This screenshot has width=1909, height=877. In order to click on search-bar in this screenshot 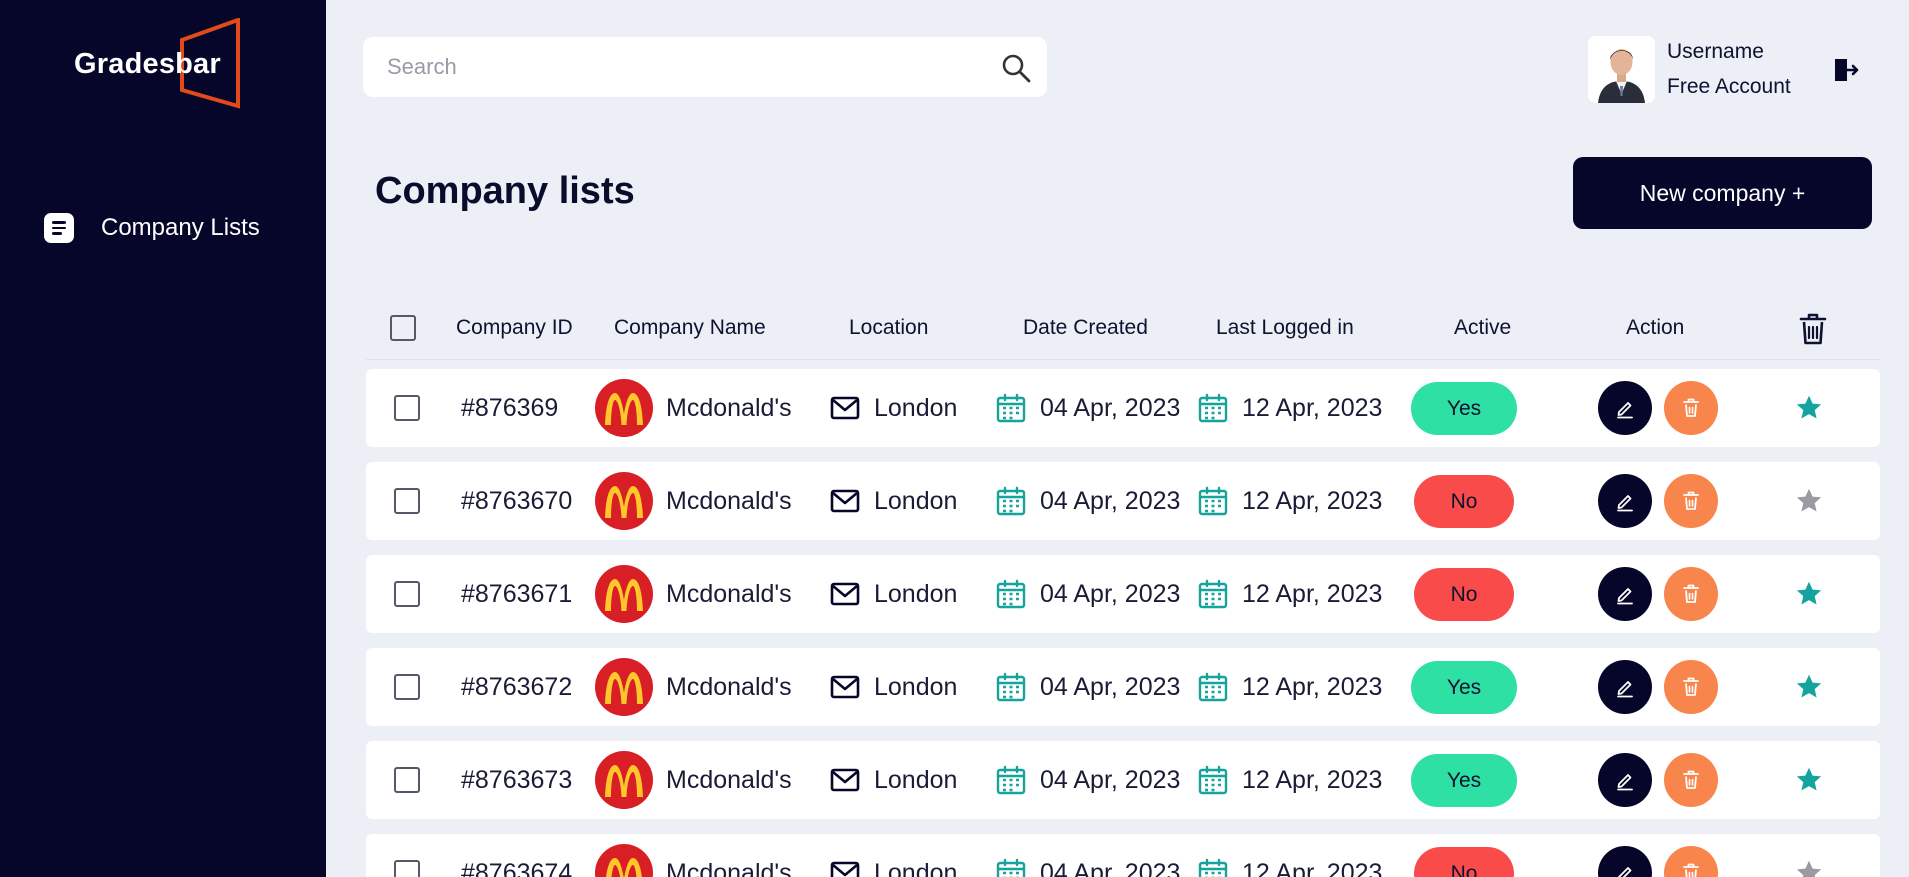, I will do `click(705, 67)`.